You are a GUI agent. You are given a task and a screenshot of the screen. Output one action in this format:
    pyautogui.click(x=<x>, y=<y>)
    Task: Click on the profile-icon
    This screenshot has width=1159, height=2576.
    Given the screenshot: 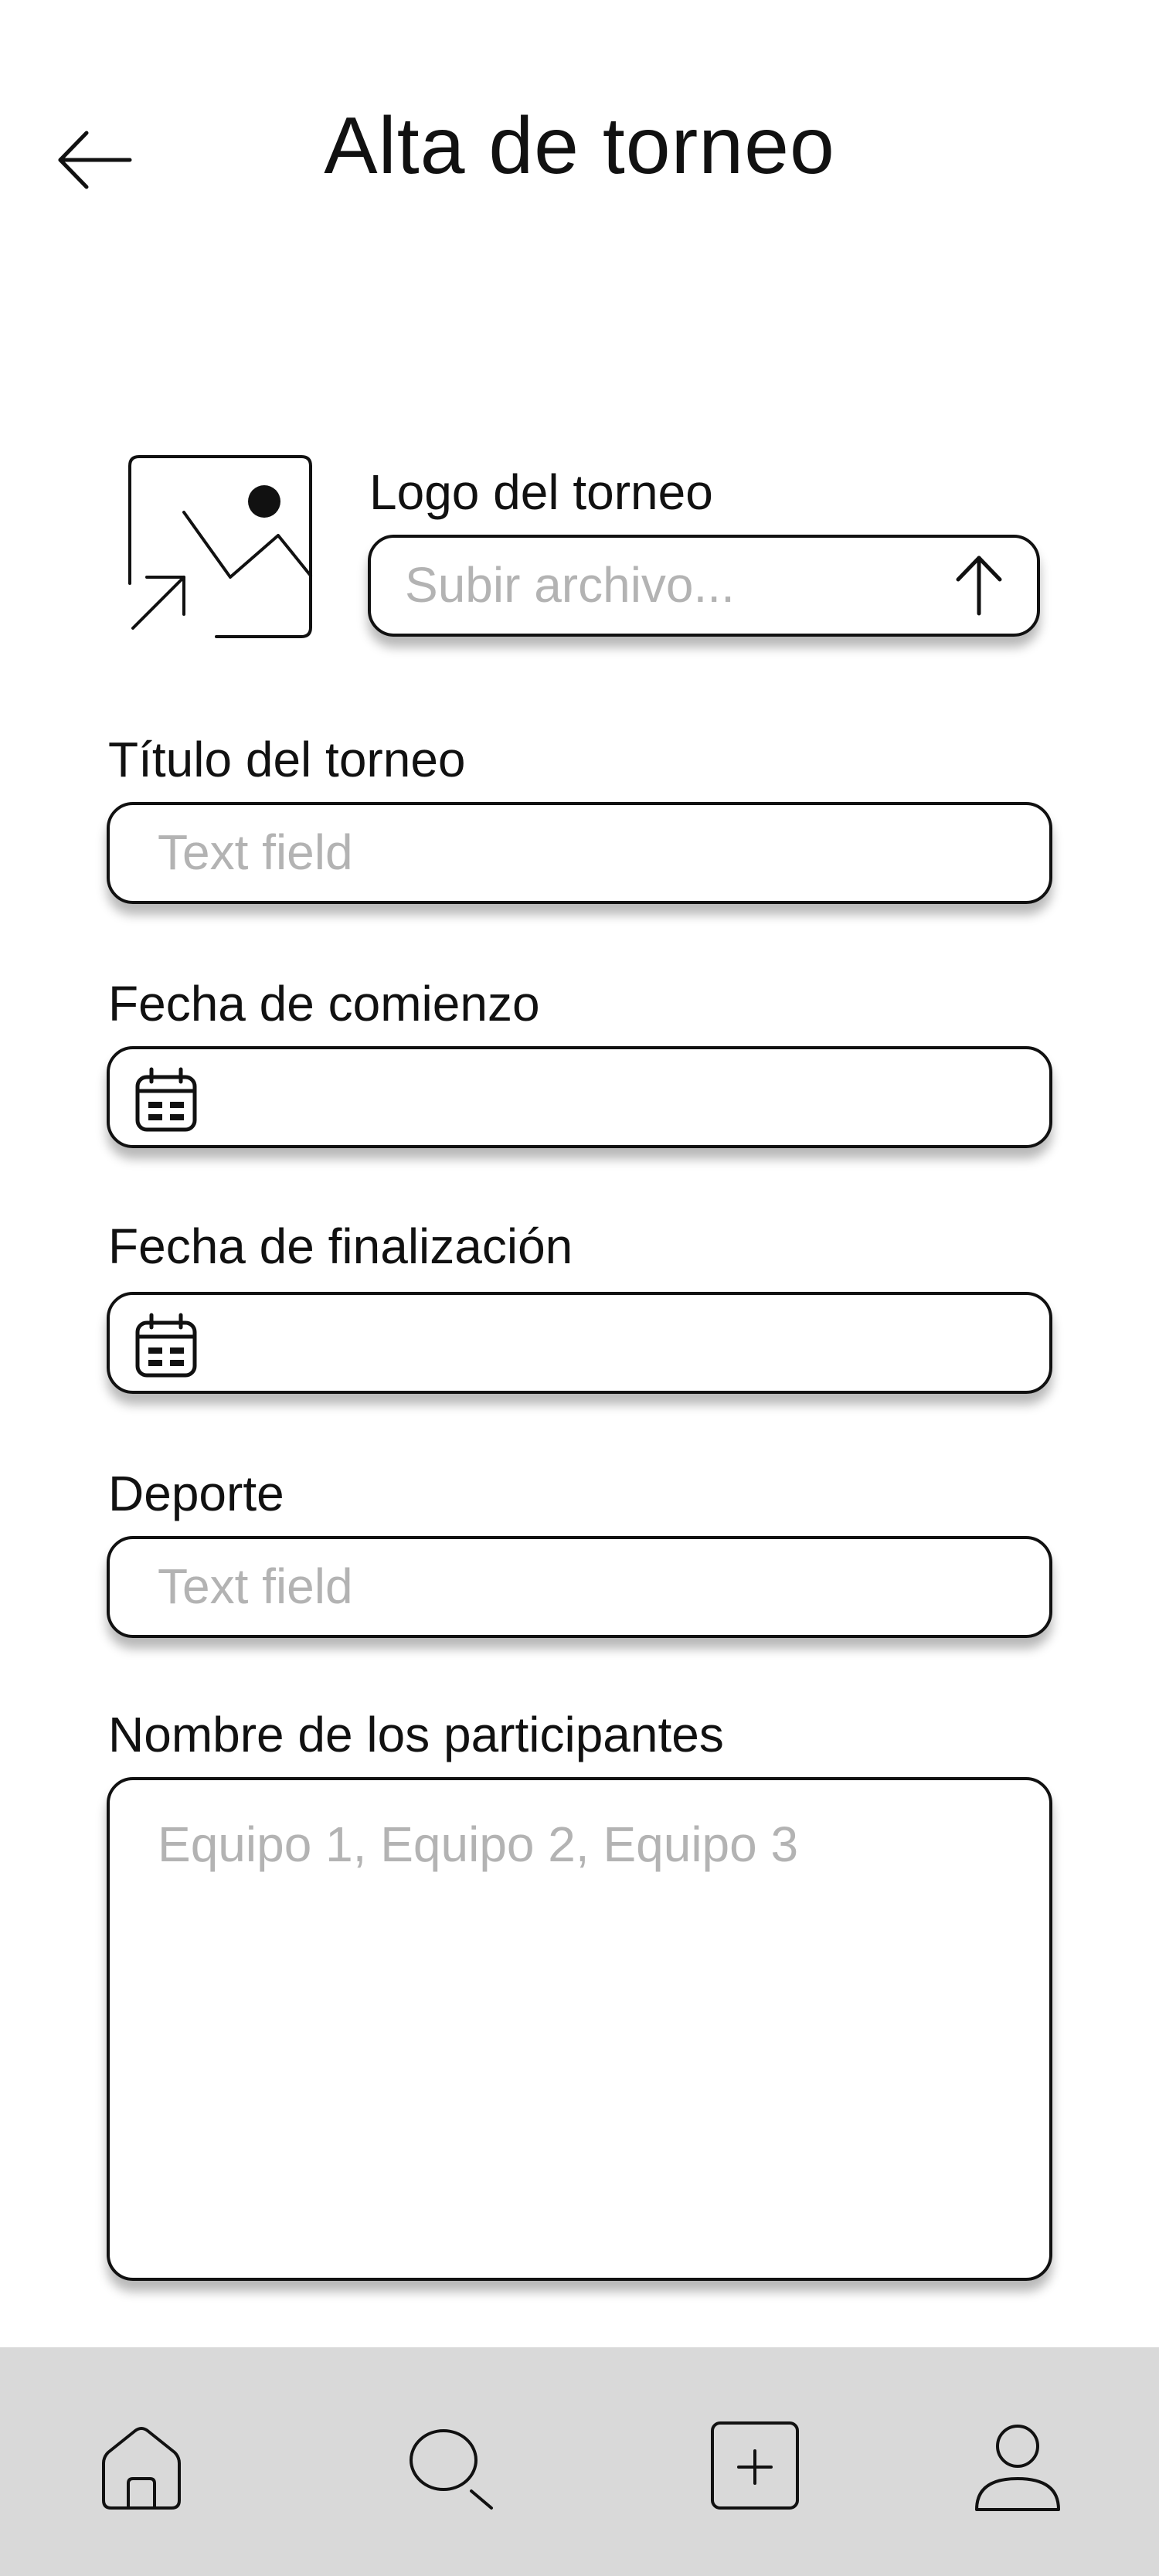 What is the action you would take?
    pyautogui.click(x=1017, y=2468)
    